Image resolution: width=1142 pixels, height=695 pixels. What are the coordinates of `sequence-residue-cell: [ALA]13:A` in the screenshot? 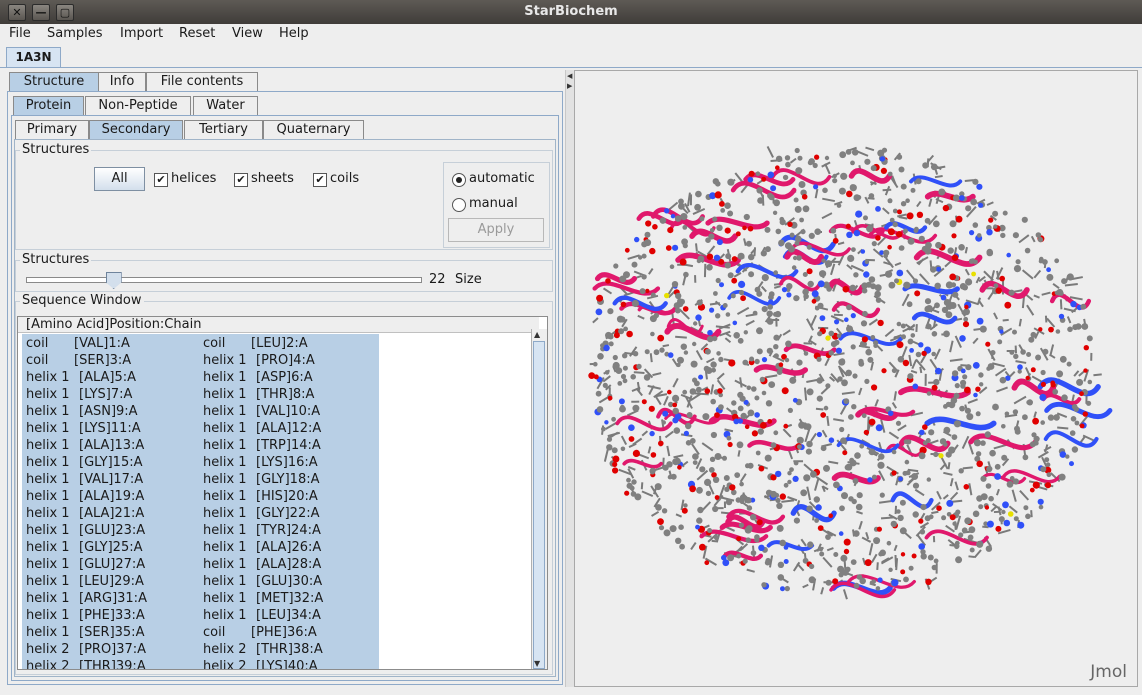 It's located at (111, 445).